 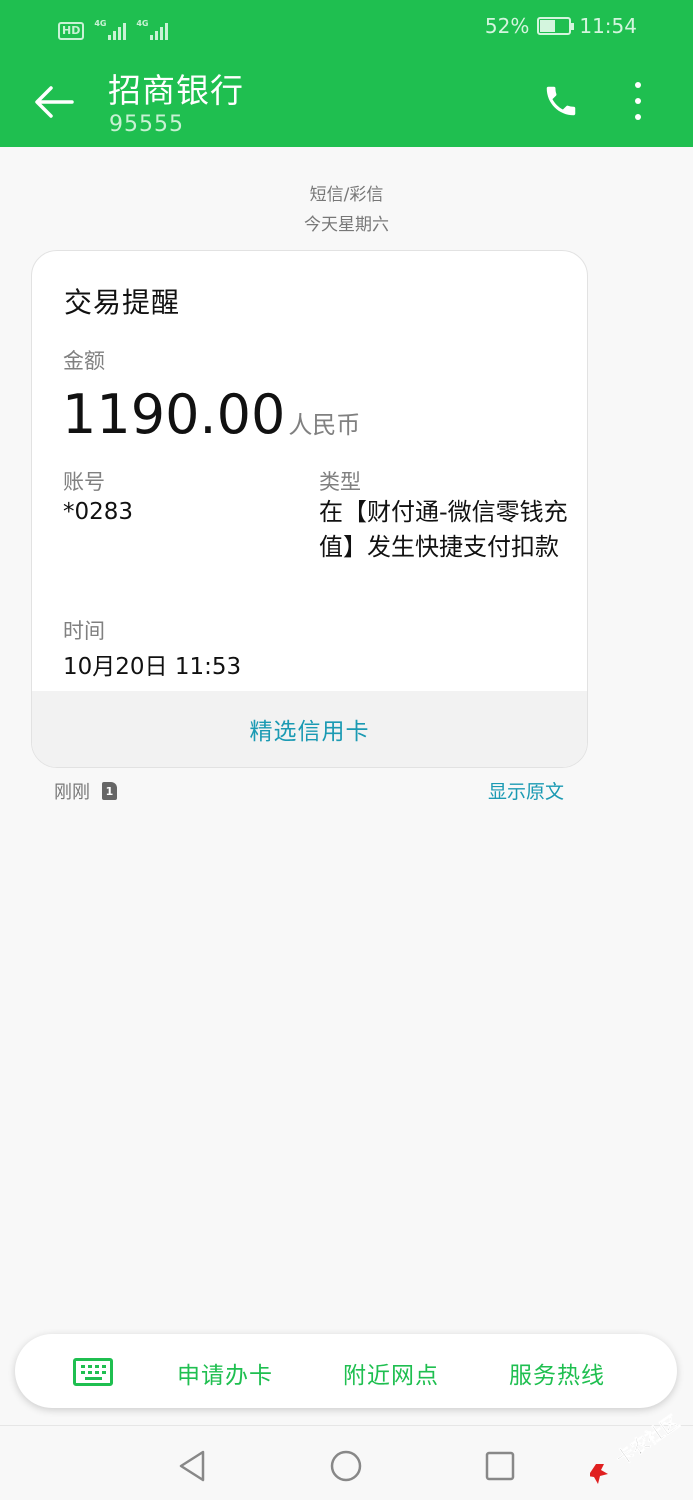 I want to click on status-right: 52% 11:54, so click(x=561, y=26).